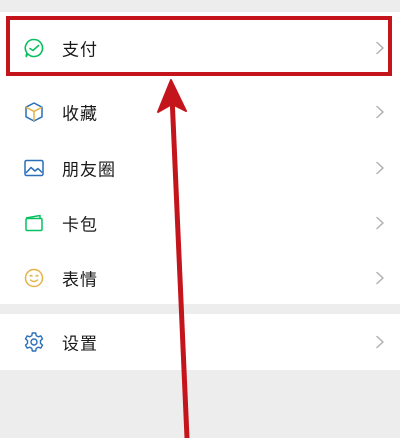 The width and height of the screenshot is (400, 438). I want to click on menu-item-stickers: 表情, so click(200, 278).